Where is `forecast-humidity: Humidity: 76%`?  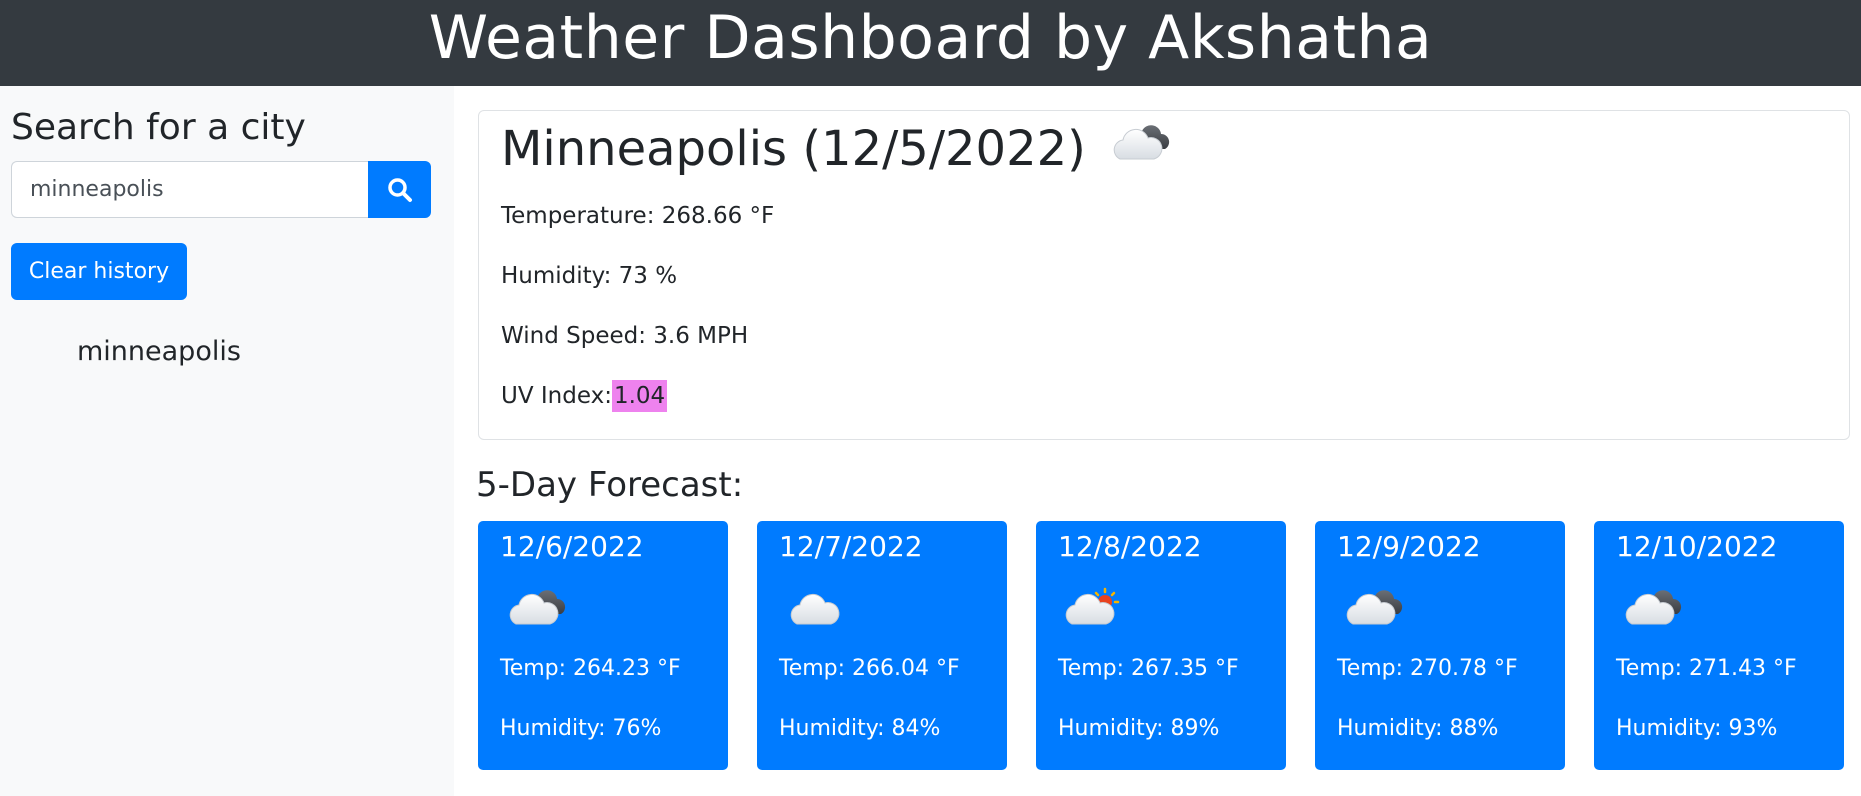 forecast-humidity: Humidity: 76% is located at coordinates (581, 728).